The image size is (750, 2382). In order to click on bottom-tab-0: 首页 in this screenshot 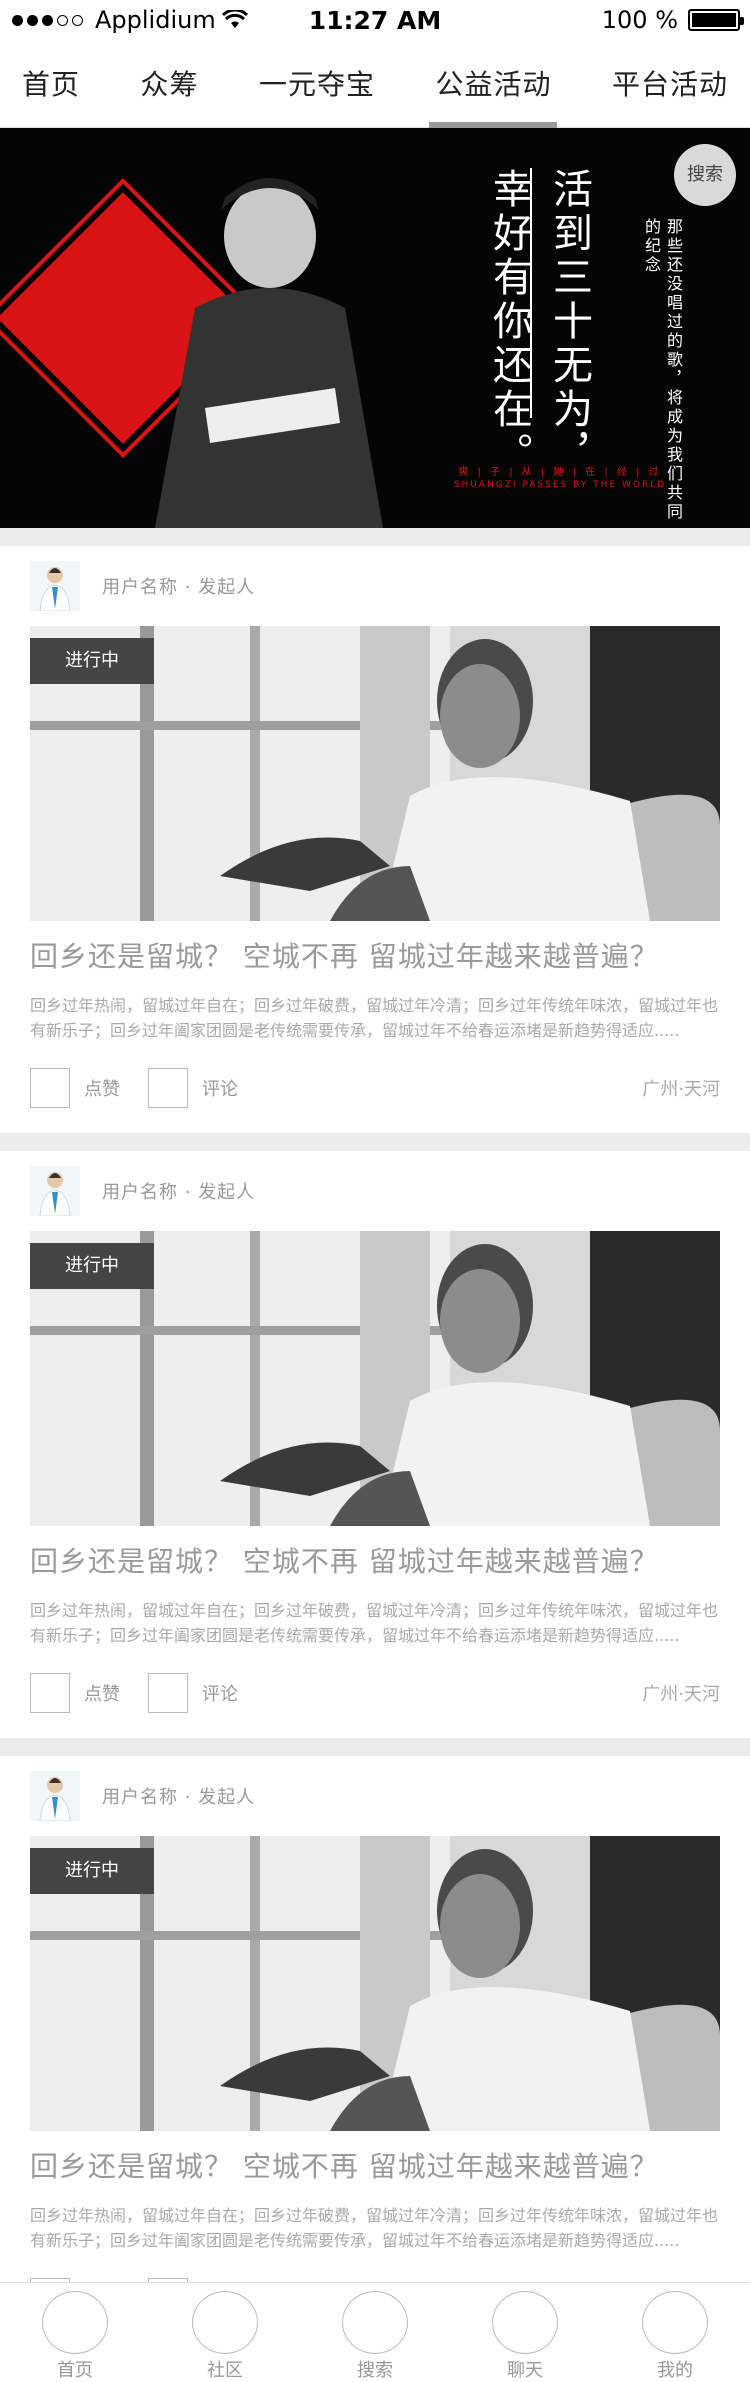, I will do `click(75, 2332)`.